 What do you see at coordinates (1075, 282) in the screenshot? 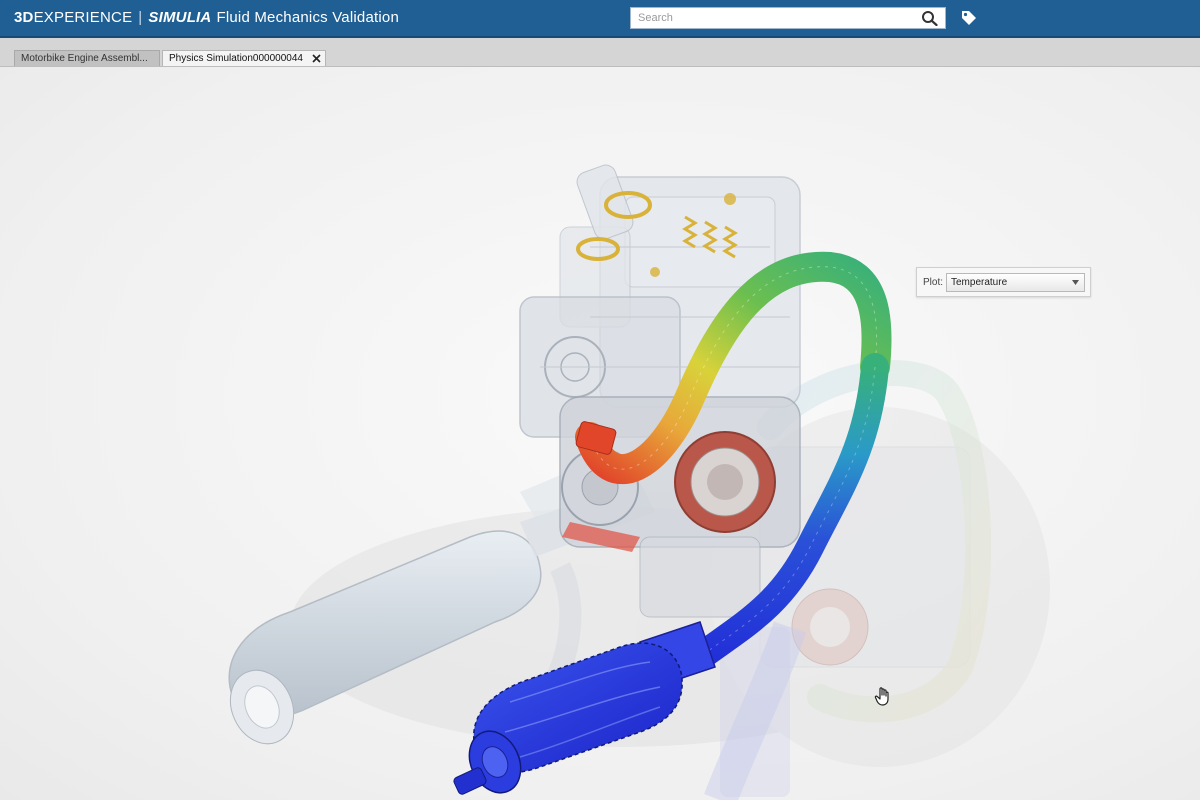
I see `chevron-down-icon` at bounding box center [1075, 282].